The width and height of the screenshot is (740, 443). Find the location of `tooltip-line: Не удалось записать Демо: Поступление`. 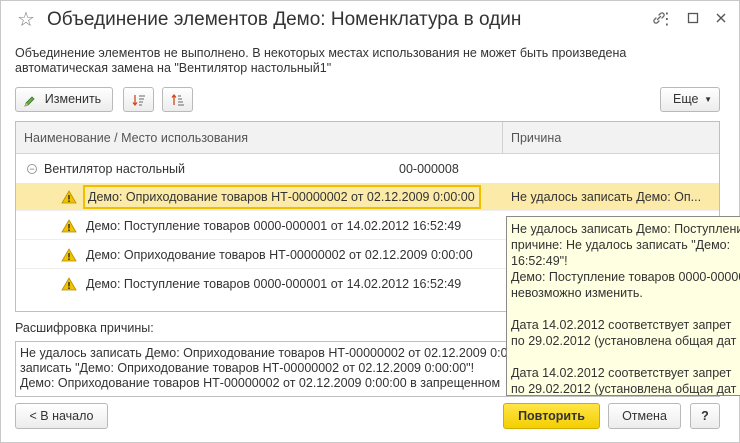

tooltip-line: Не удалось записать Демо: Поступление is located at coordinates (625, 229).